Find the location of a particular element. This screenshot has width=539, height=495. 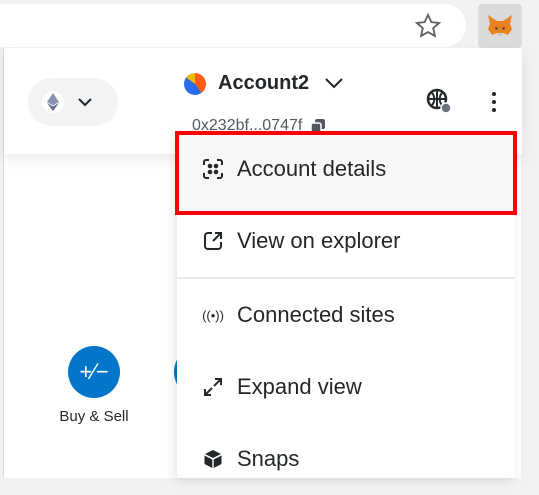

star-icon is located at coordinates (428, 26).